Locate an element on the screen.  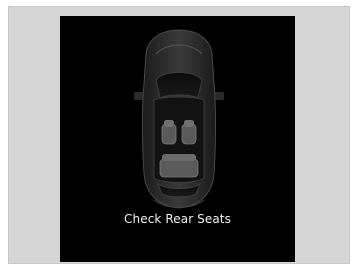
rear-seat-reminder-message: Check Rear Seats is located at coordinates (177, 219).